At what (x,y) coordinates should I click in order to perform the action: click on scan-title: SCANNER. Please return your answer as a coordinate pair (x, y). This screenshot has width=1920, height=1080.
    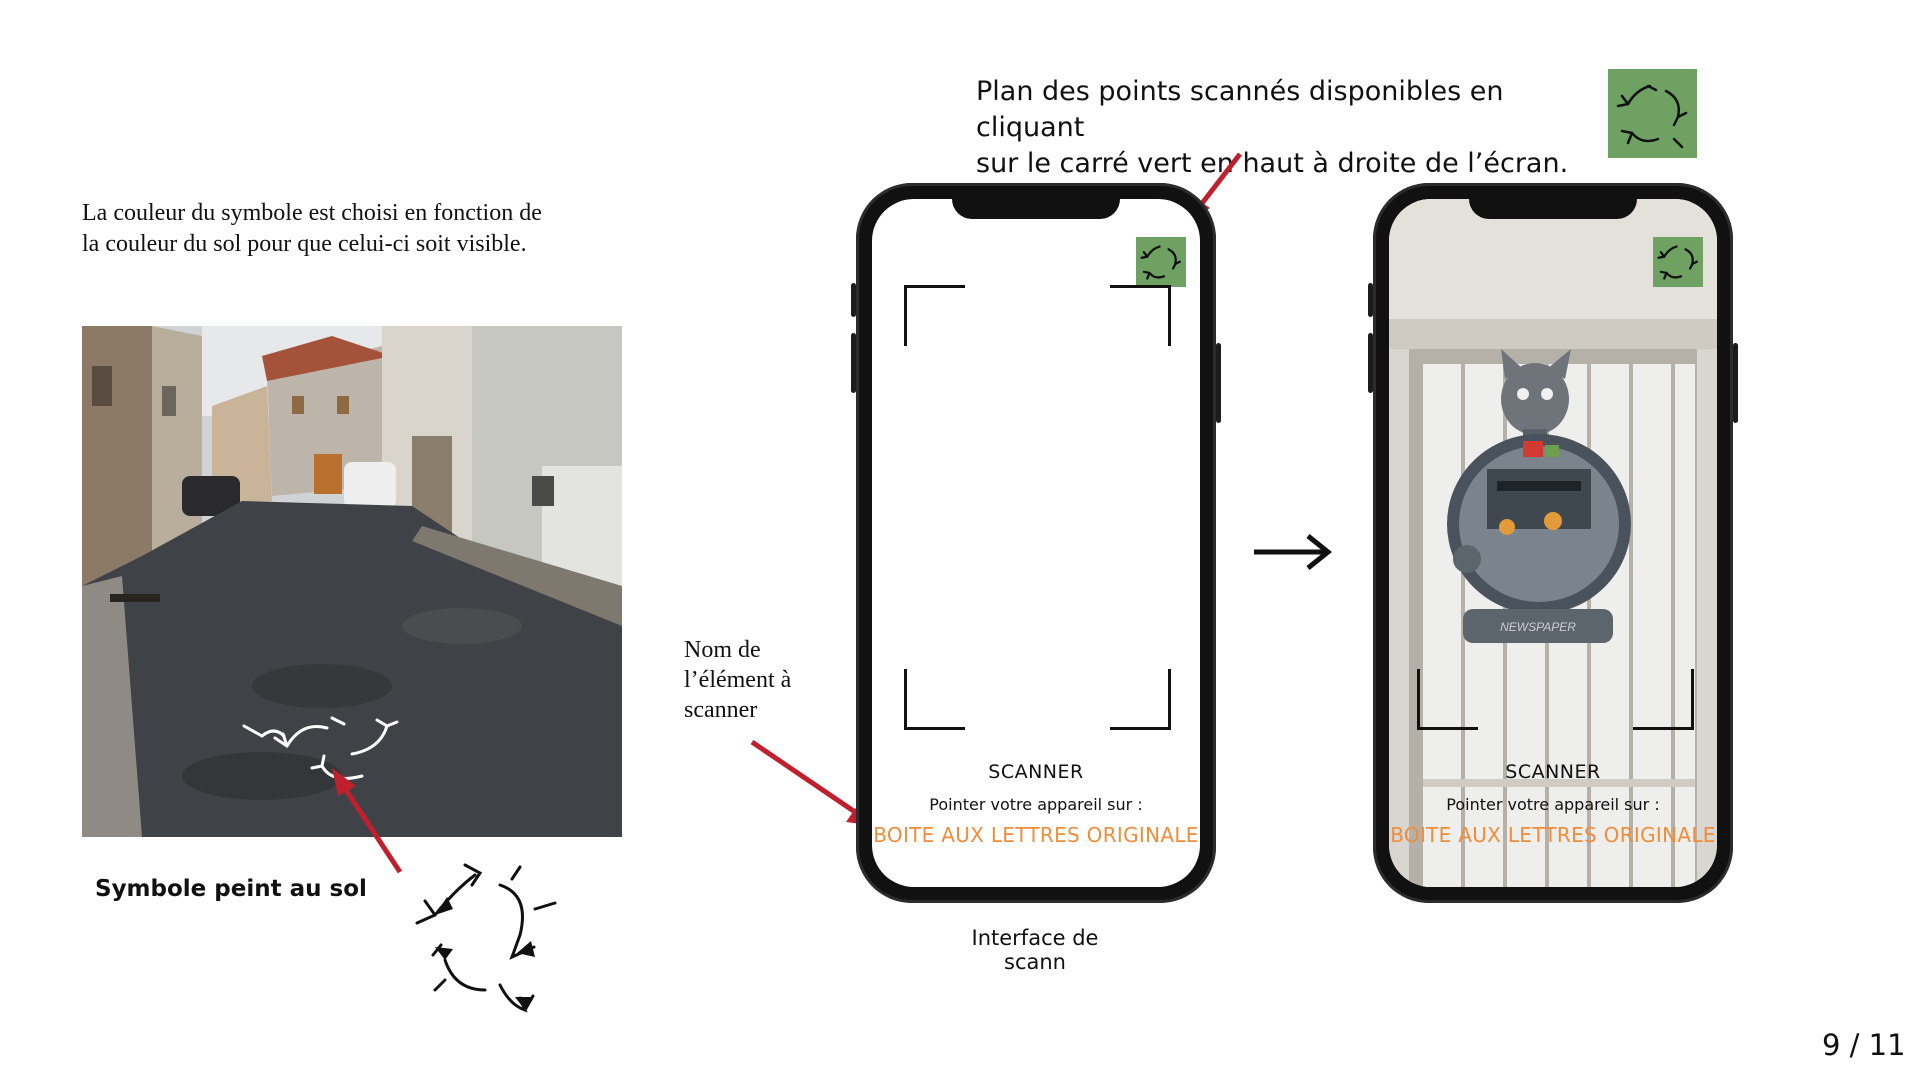
    Looking at the image, I should click on (1036, 772).